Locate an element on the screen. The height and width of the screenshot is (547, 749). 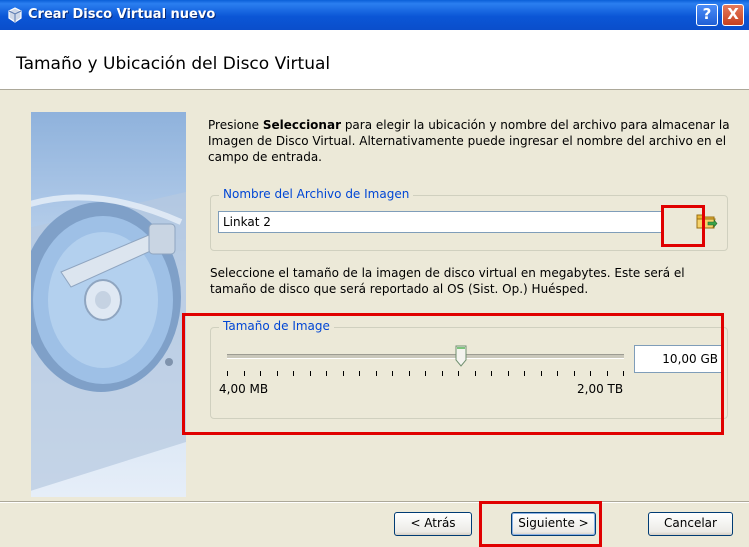
hard-disk-illustration is located at coordinates (108, 304).